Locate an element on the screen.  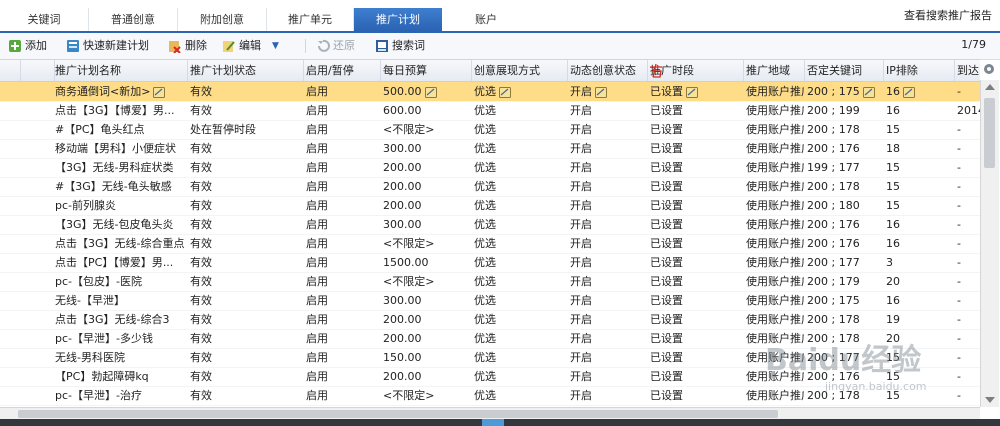
table-cell: pc-【包皮】-医院 is located at coordinates (120, 281).